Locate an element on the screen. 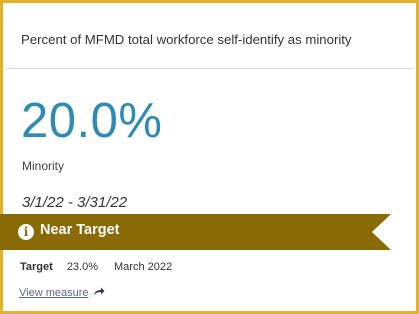  metric-label: Minority is located at coordinates (43, 166).